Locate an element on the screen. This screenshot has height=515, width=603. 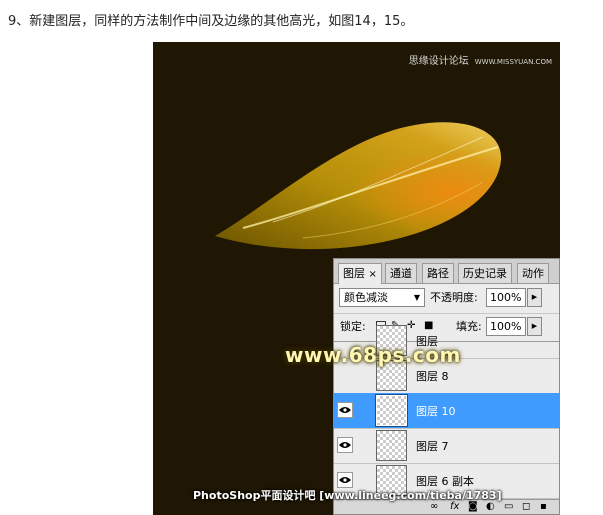
tab-paths: 路径 is located at coordinates (438, 273).